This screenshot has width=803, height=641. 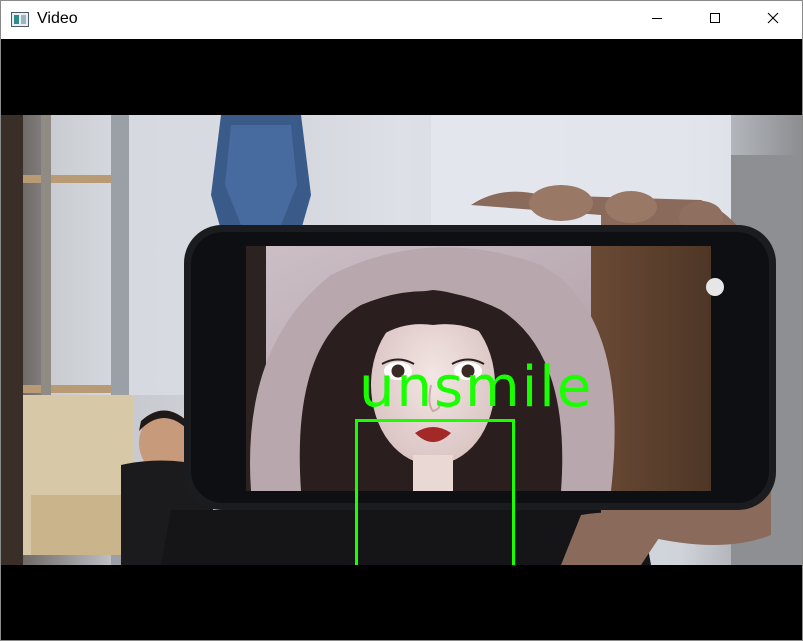 I want to click on maximize-button, so click(x=715, y=20).